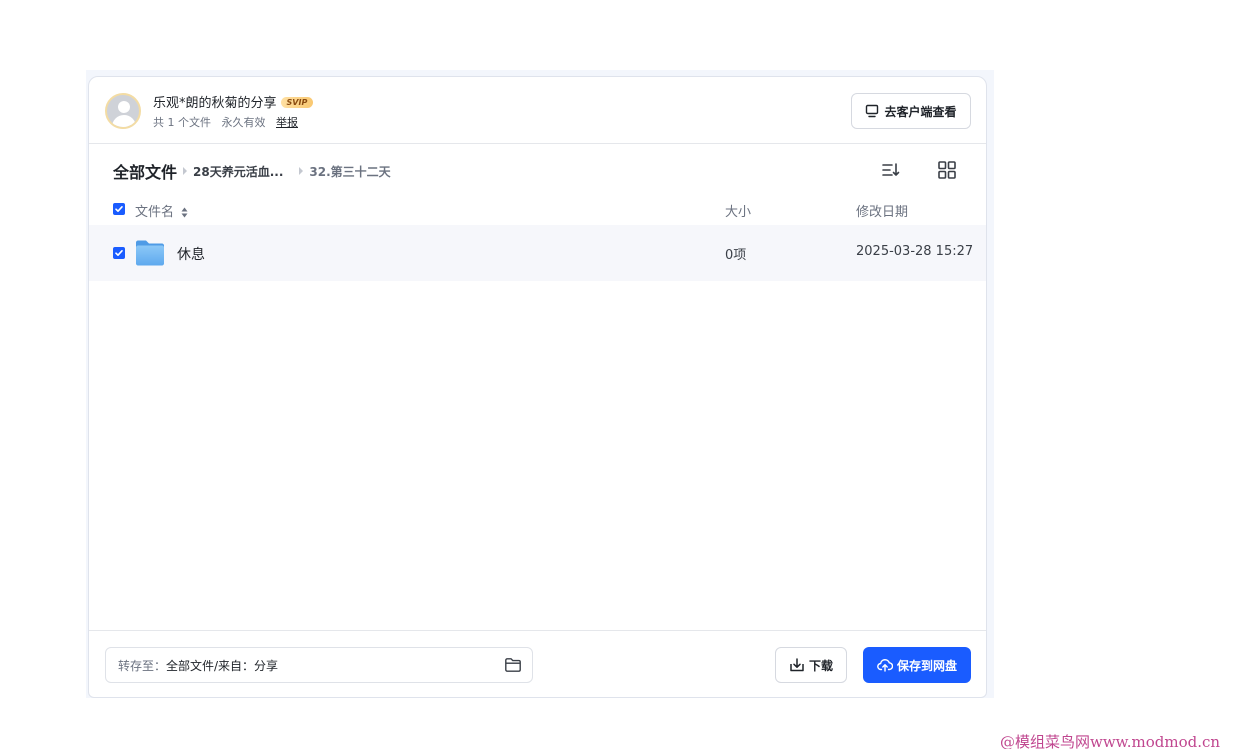 This screenshot has width=1246, height=749. I want to click on open-client-label: 去客户端查看, so click(920, 111).